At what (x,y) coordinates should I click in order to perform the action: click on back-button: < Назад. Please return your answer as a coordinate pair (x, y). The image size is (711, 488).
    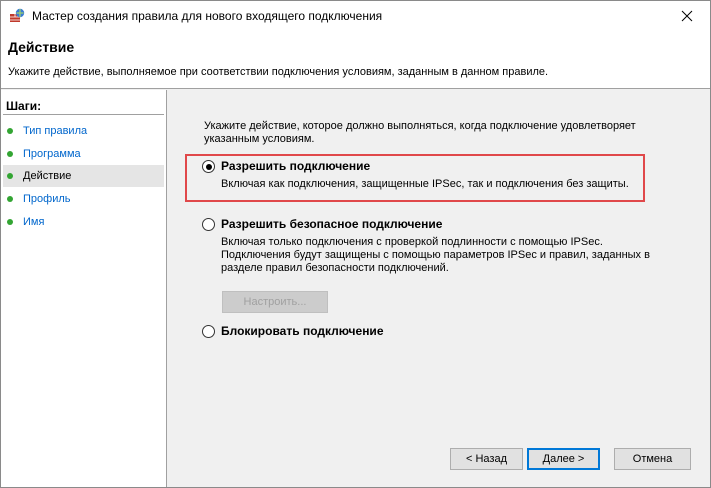
    Looking at the image, I should click on (486, 459).